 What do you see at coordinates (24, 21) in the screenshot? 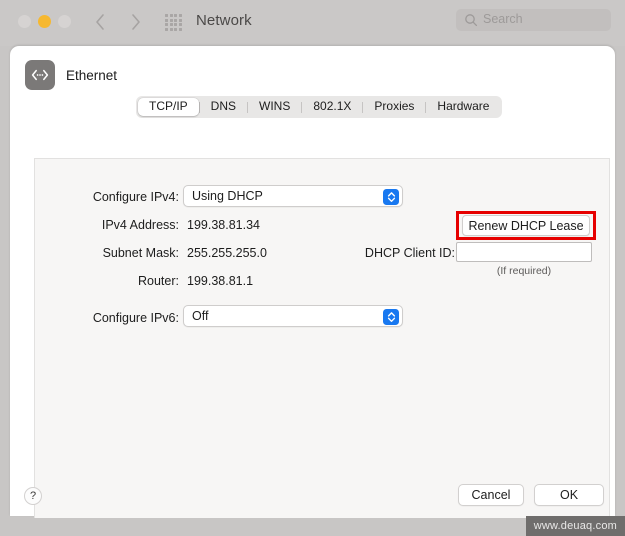
I see `close-button` at bounding box center [24, 21].